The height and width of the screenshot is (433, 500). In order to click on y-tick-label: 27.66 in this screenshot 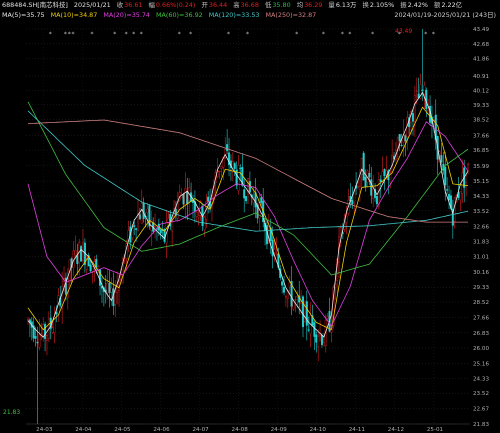, I will do `click(481, 319)`.